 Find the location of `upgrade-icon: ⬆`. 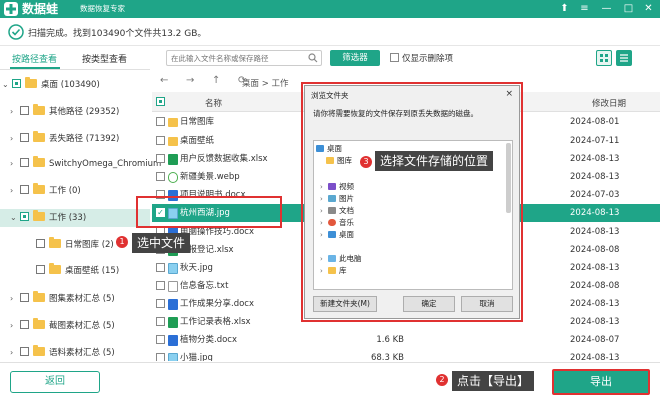

upgrade-icon: ⬆ is located at coordinates (564, 8).